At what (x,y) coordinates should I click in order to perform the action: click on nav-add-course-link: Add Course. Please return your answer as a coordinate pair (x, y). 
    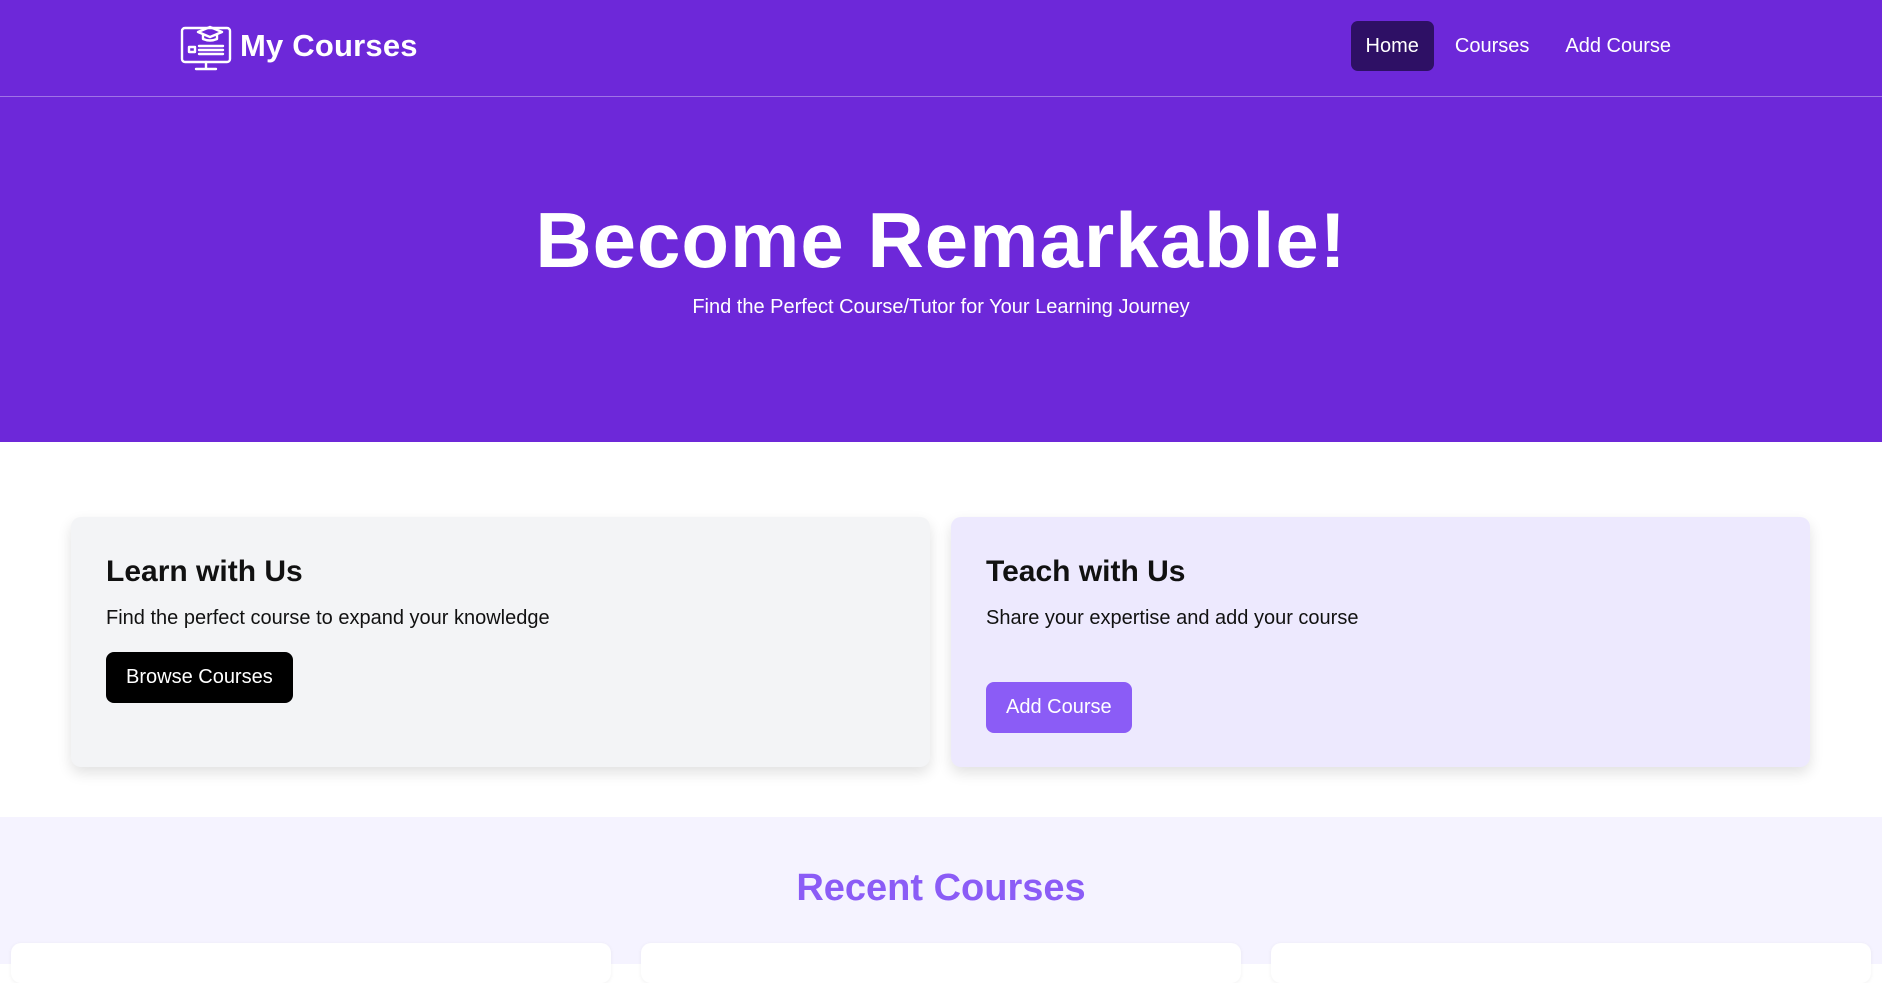
    Looking at the image, I should click on (1618, 46).